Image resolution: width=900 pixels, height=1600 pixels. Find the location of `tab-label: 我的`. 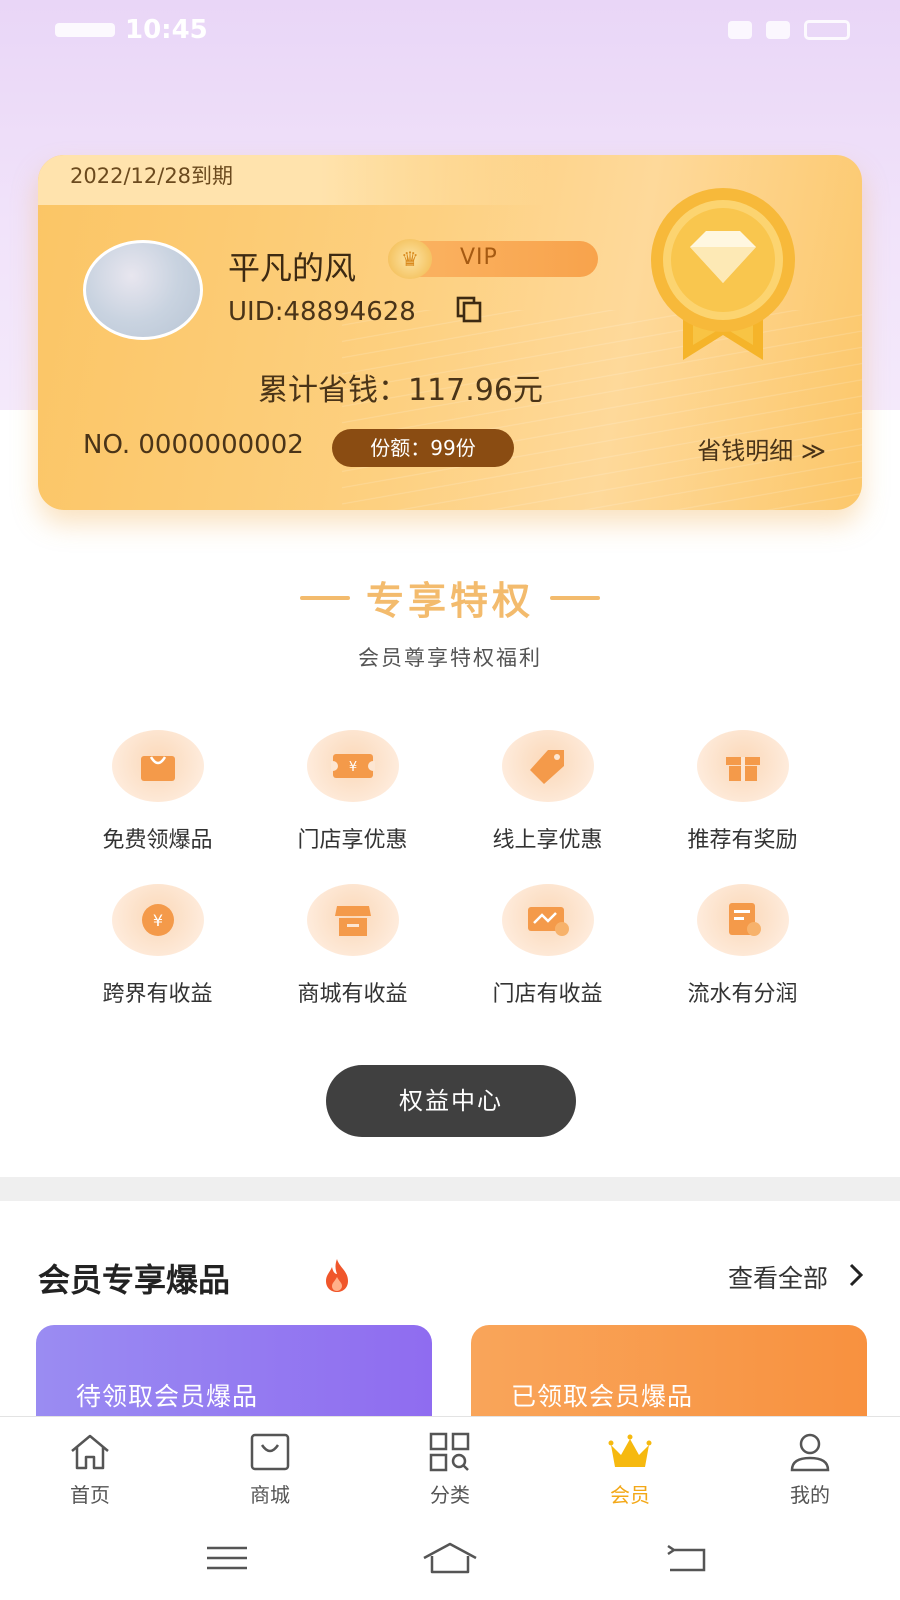

tab-label: 我的 is located at coordinates (810, 1495).